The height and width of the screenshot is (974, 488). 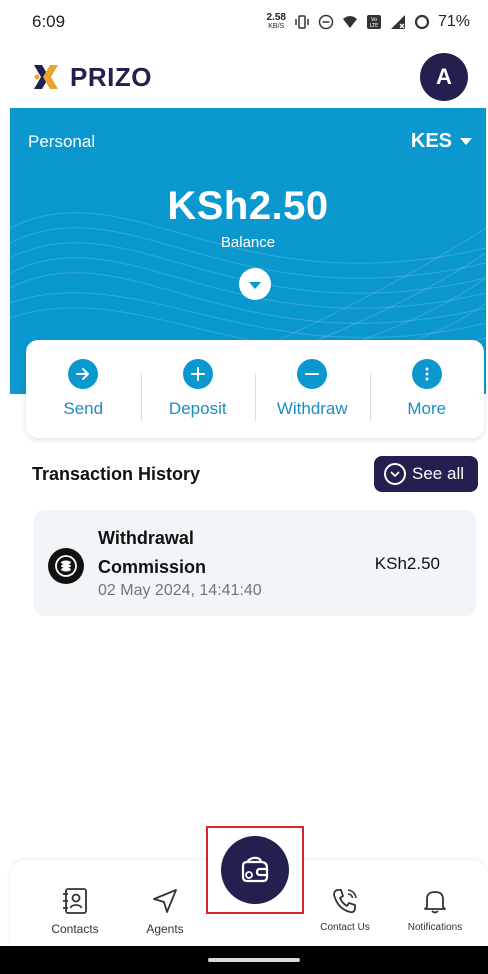 What do you see at coordinates (111, 76) in the screenshot?
I see `brand-name: PRIZO` at bounding box center [111, 76].